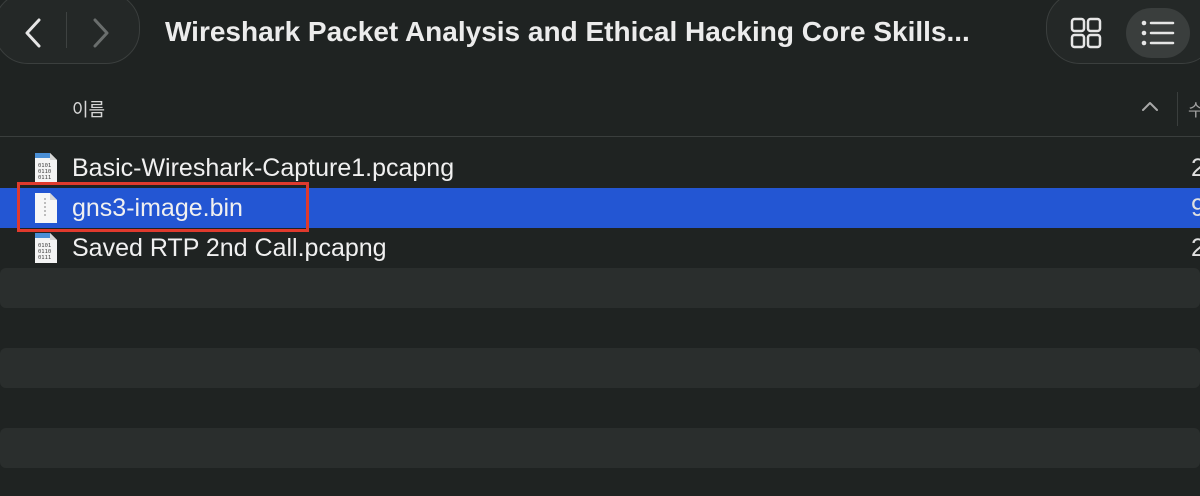 This screenshot has height=496, width=1200. Describe the element at coordinates (88, 109) in the screenshot. I see `column-name-header: 이름` at that location.